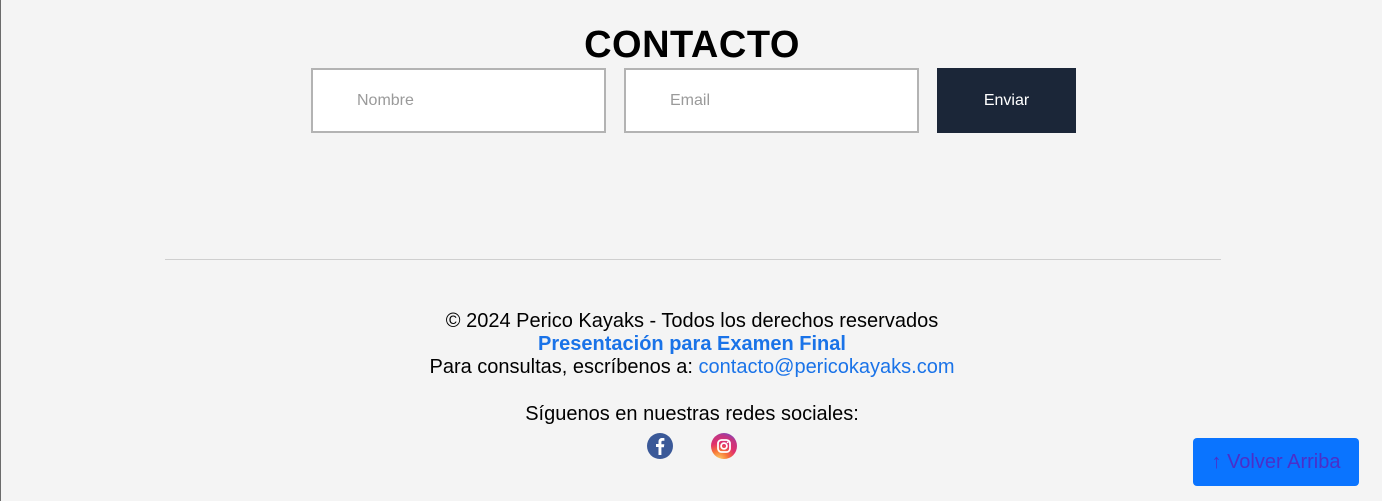  I want to click on name-field, so click(458, 100).